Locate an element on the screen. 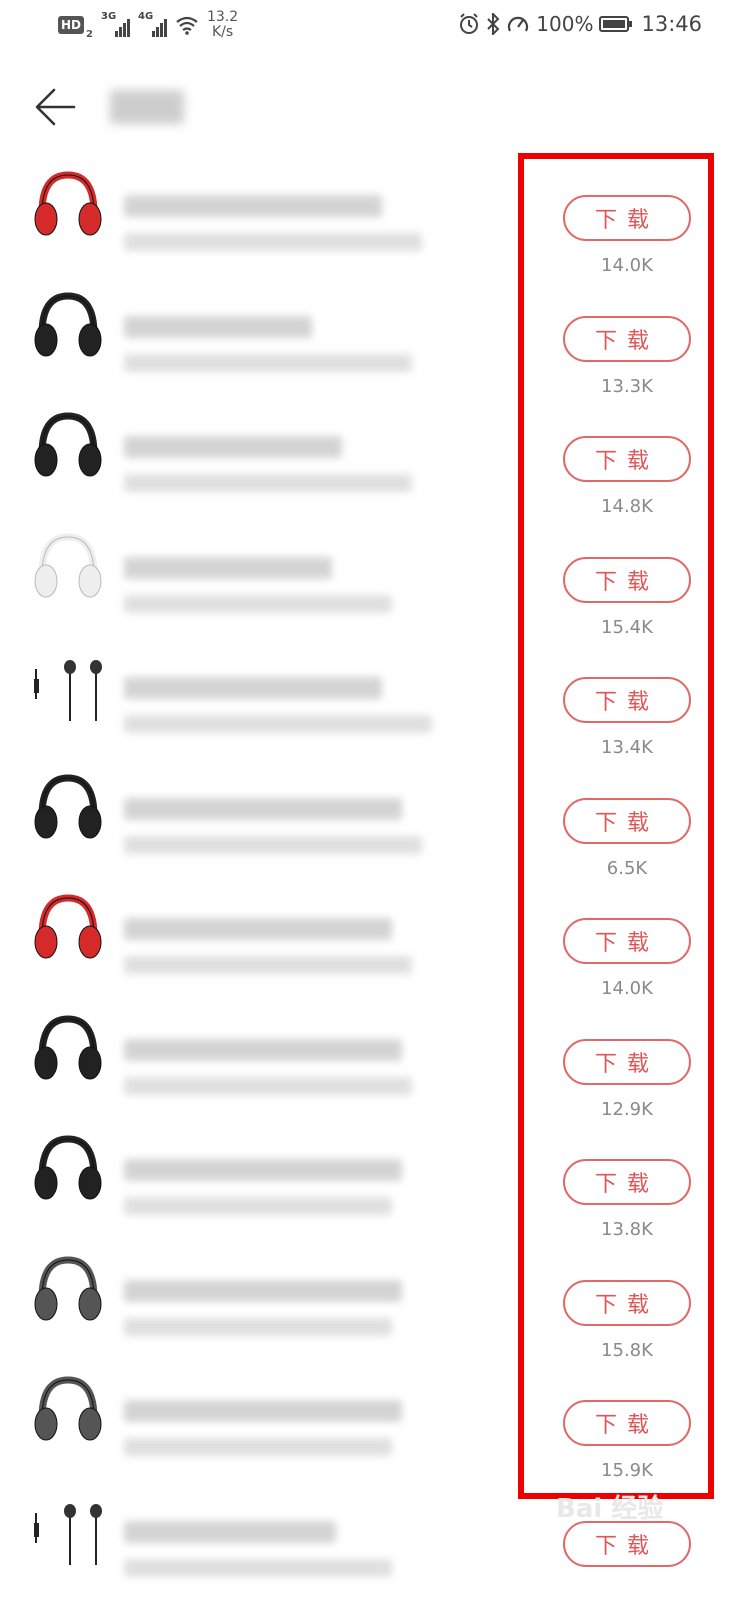 This screenshot has width=738, height=1602. file-size: 12.9K is located at coordinates (627, 1109).